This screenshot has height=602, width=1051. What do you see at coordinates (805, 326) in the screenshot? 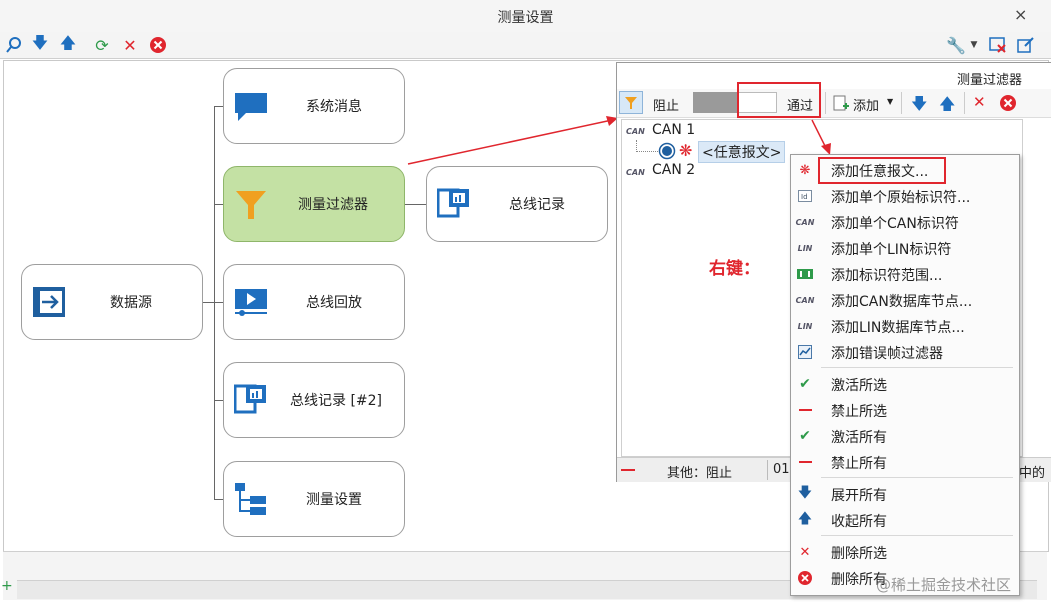
I see `lin-node-icon: LIN` at bounding box center [805, 326].